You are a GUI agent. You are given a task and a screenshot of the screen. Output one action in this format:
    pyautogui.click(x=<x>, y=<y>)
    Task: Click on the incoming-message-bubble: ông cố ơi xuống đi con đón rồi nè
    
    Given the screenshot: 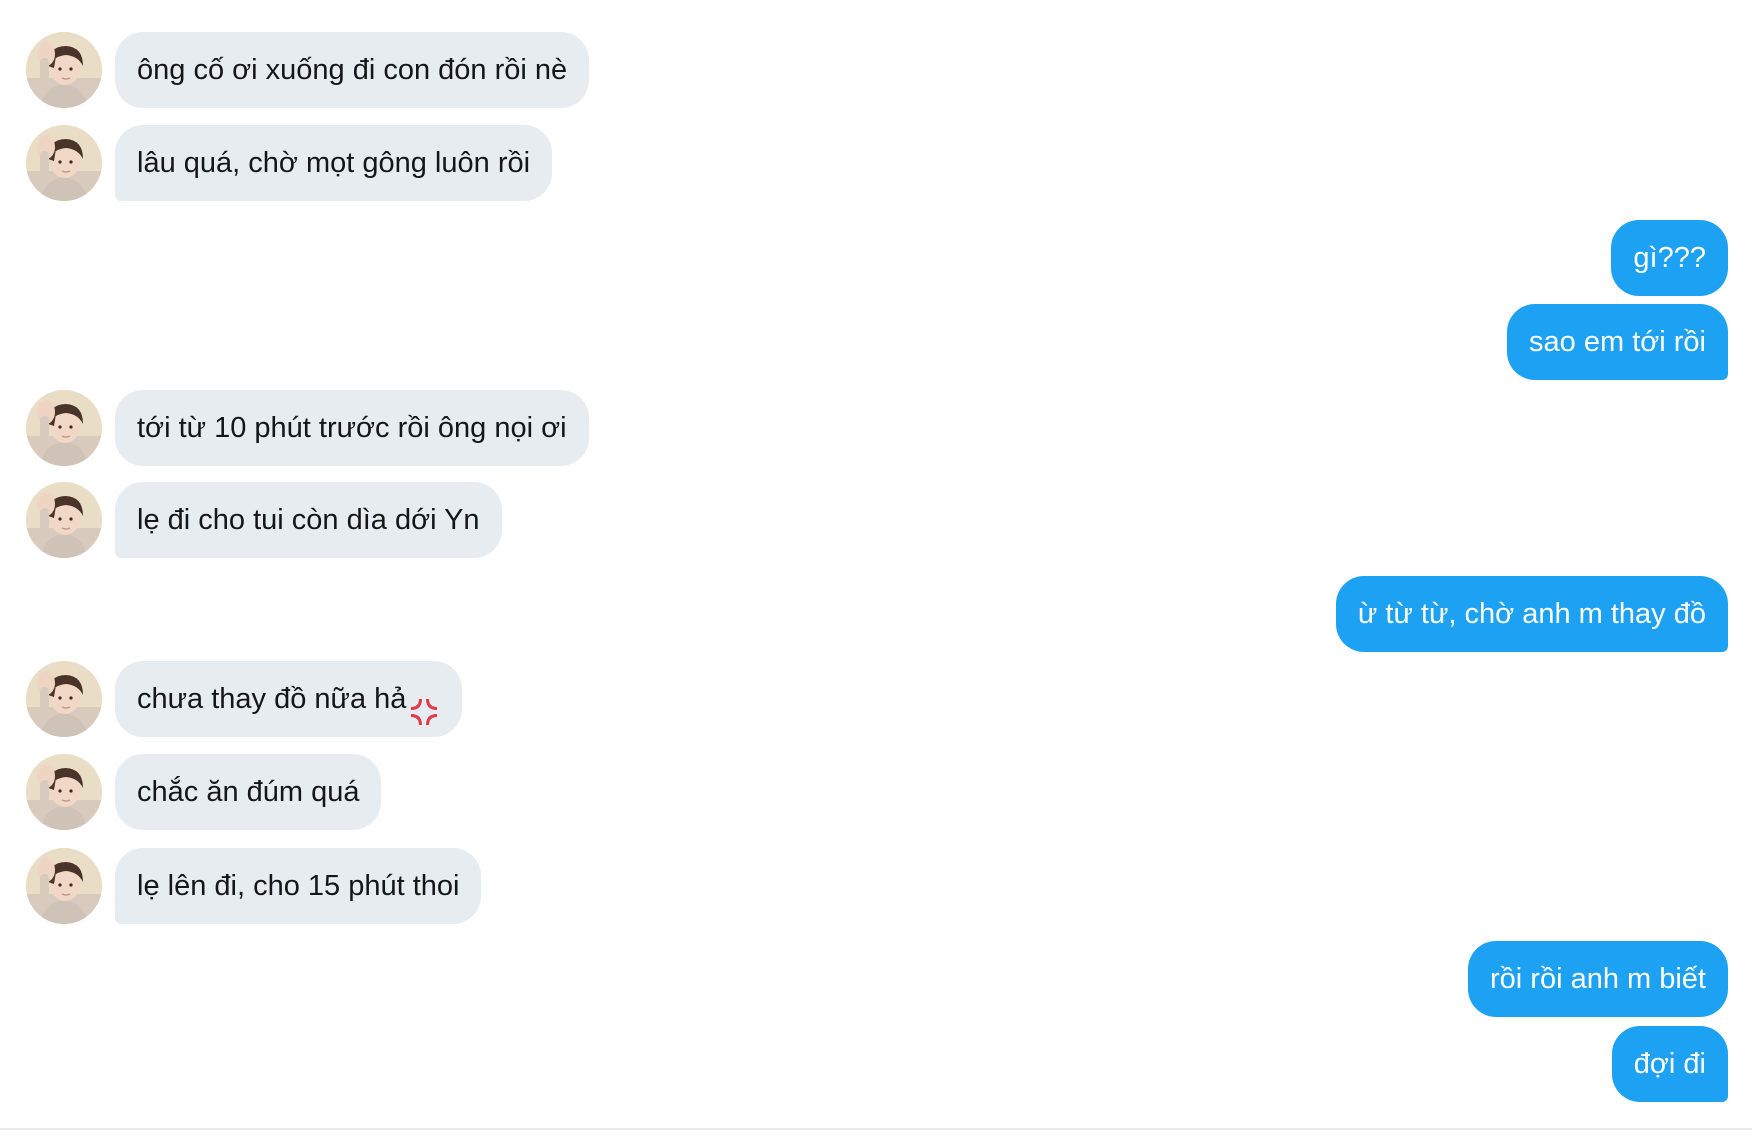 What is the action you would take?
    pyautogui.click(x=352, y=70)
    